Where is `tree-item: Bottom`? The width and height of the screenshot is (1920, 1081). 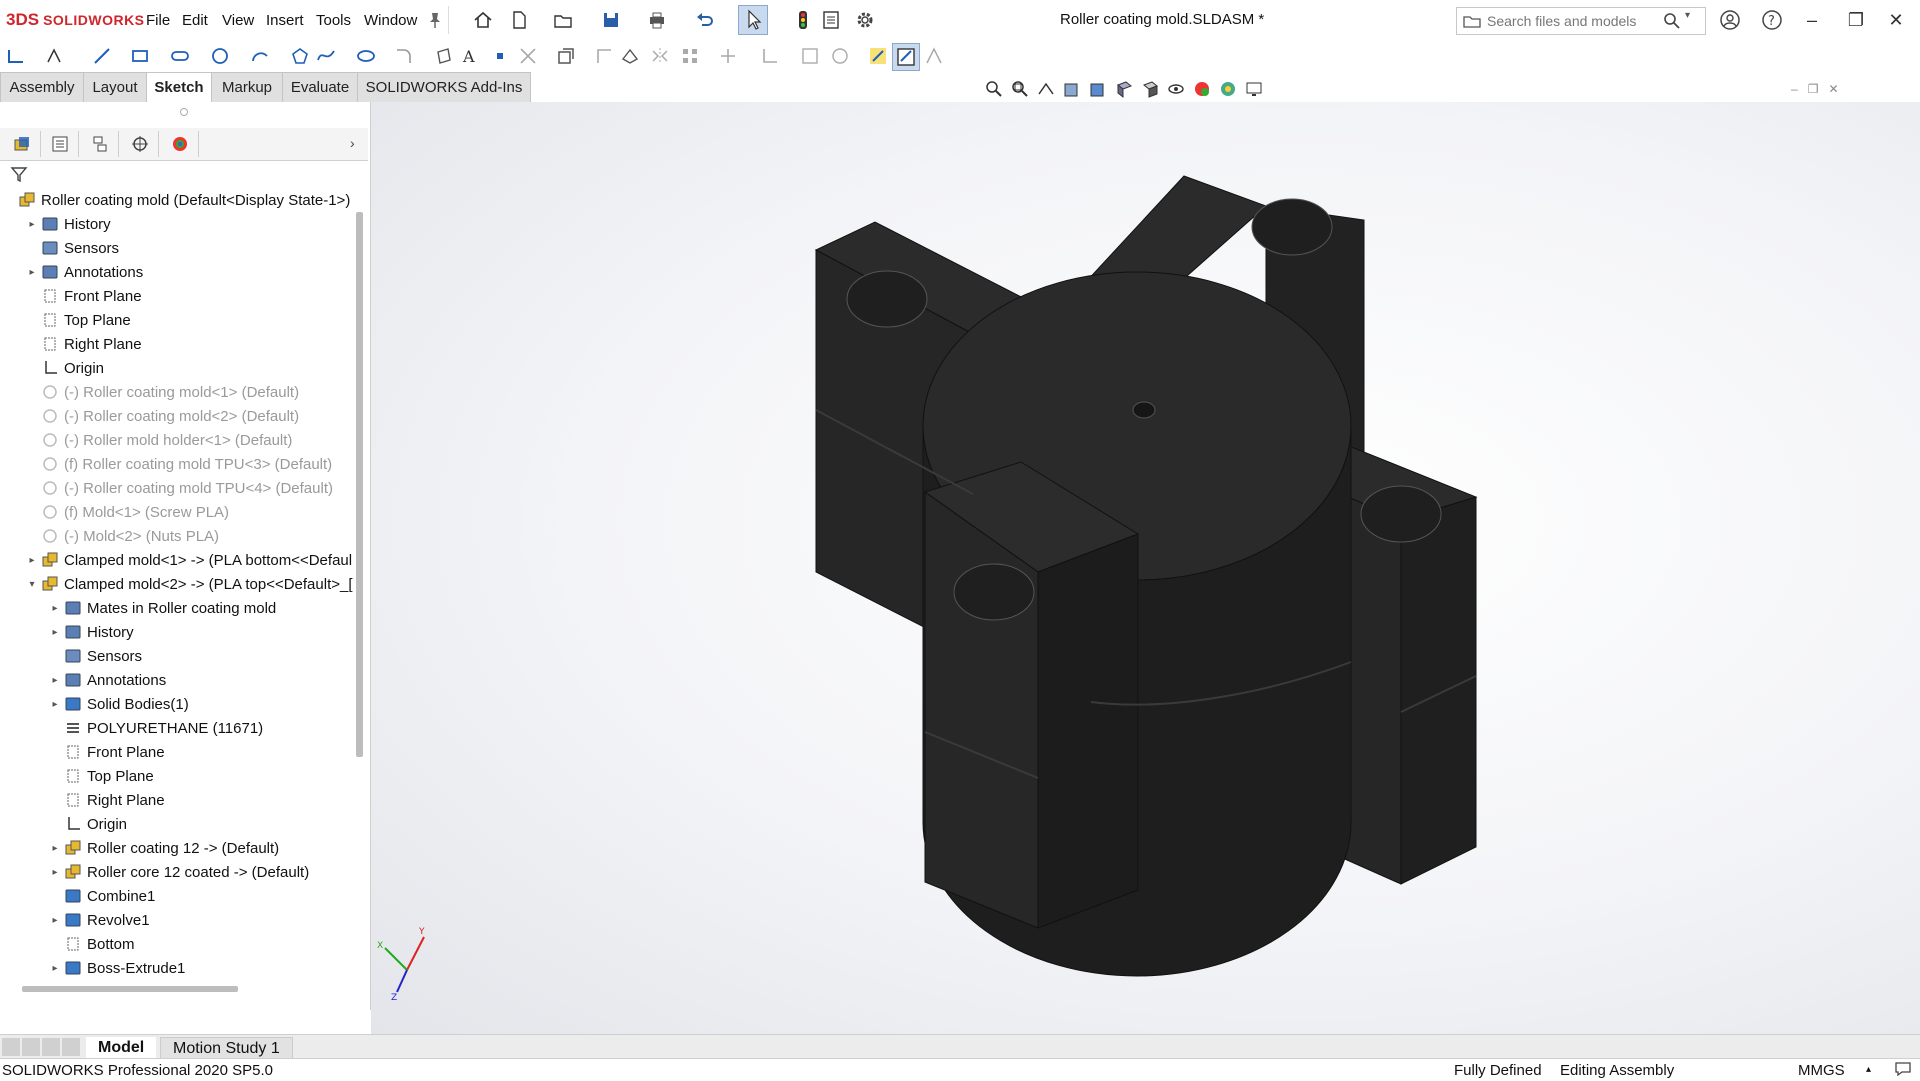
tree-item: Bottom is located at coordinates (92, 944).